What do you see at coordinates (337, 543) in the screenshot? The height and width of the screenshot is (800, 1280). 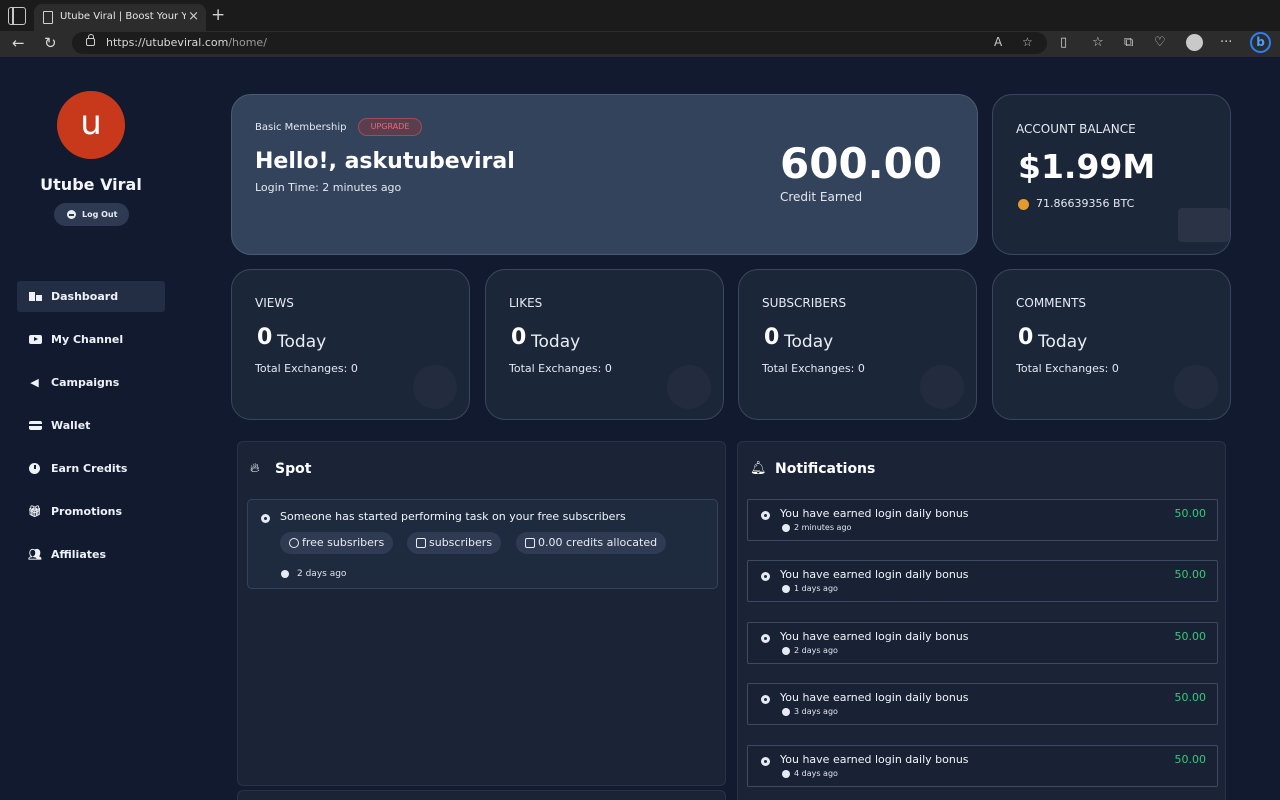 I see `chip-free-subscribers: free subsribers` at bounding box center [337, 543].